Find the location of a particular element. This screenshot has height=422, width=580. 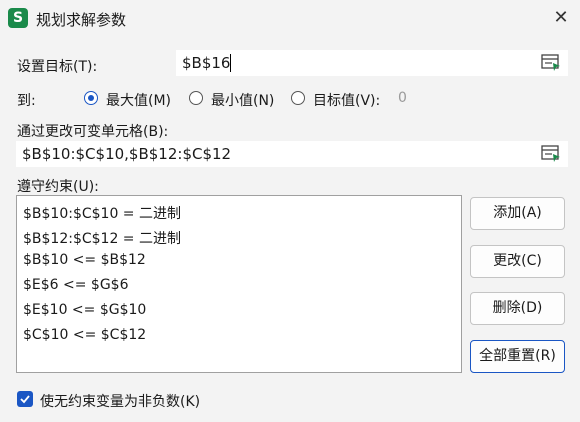

nonneg-checkbox is located at coordinates (25, 399).